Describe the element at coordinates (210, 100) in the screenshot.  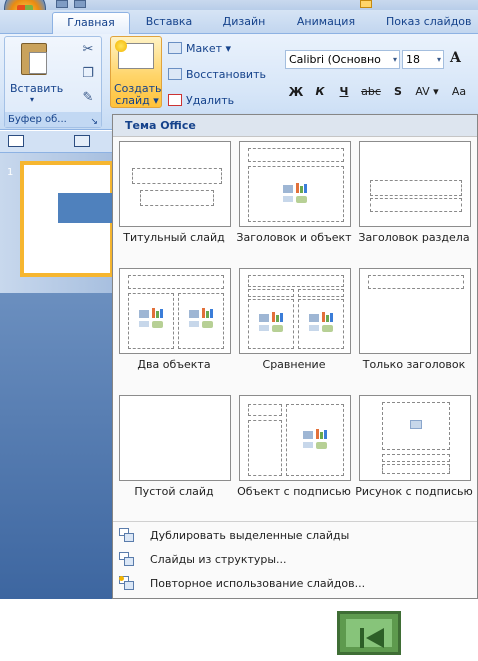
I see `delete-label: Удалить` at that location.